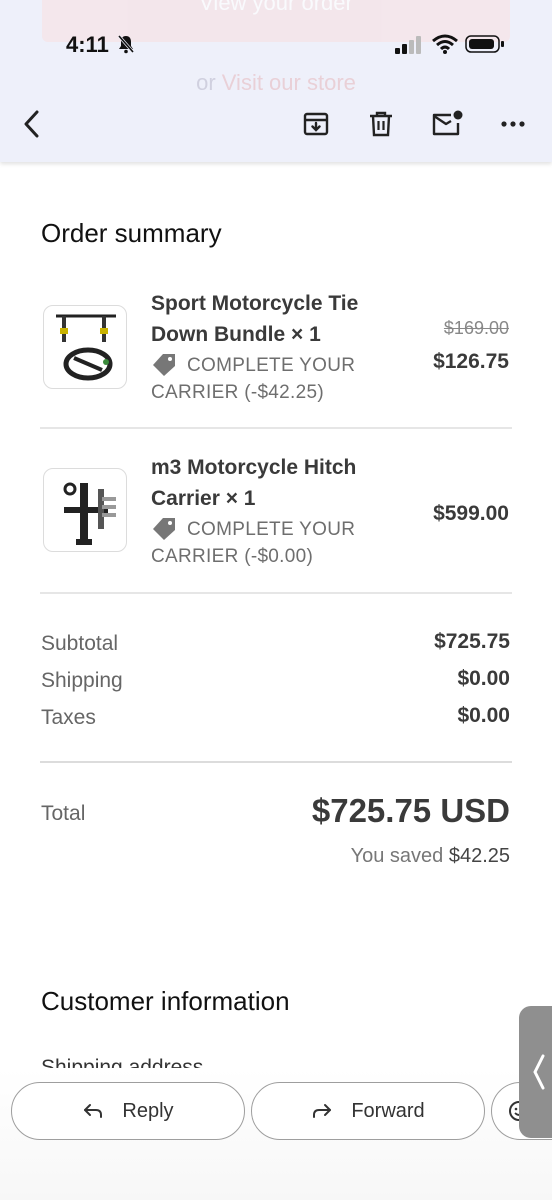  I want to click on signal-icon, so click(408, 45).